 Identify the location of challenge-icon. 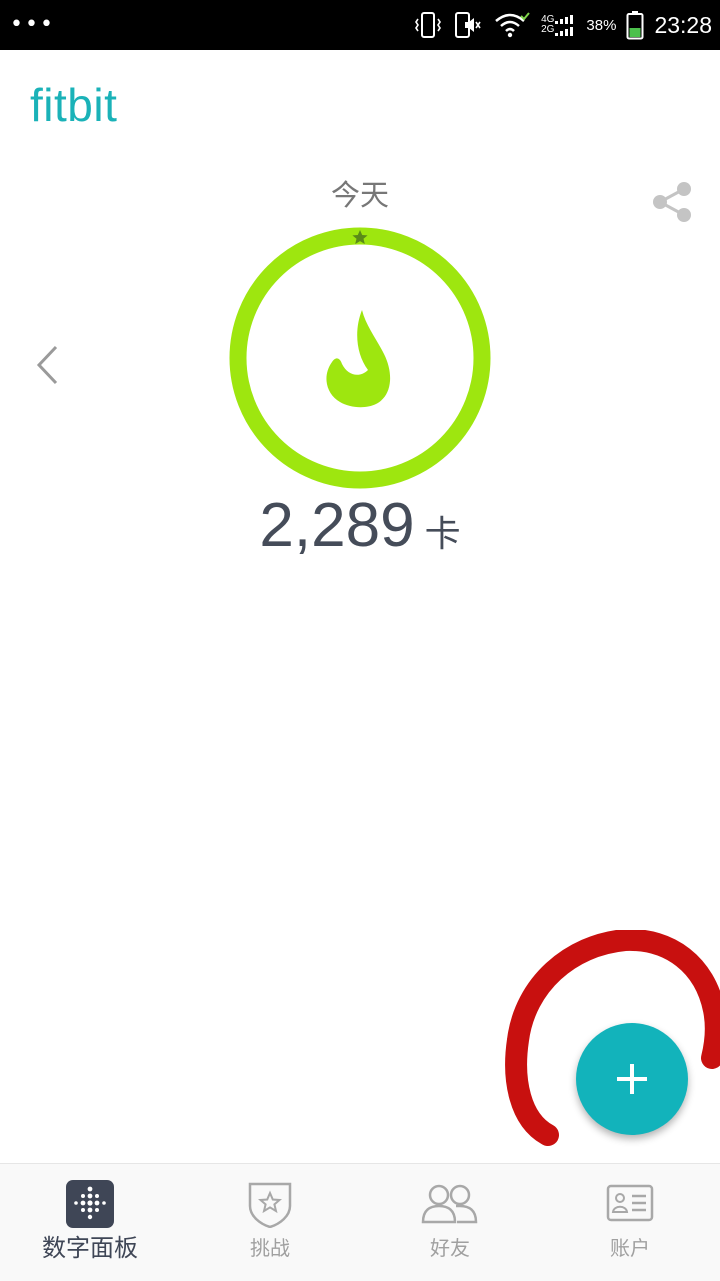
(270, 1205).